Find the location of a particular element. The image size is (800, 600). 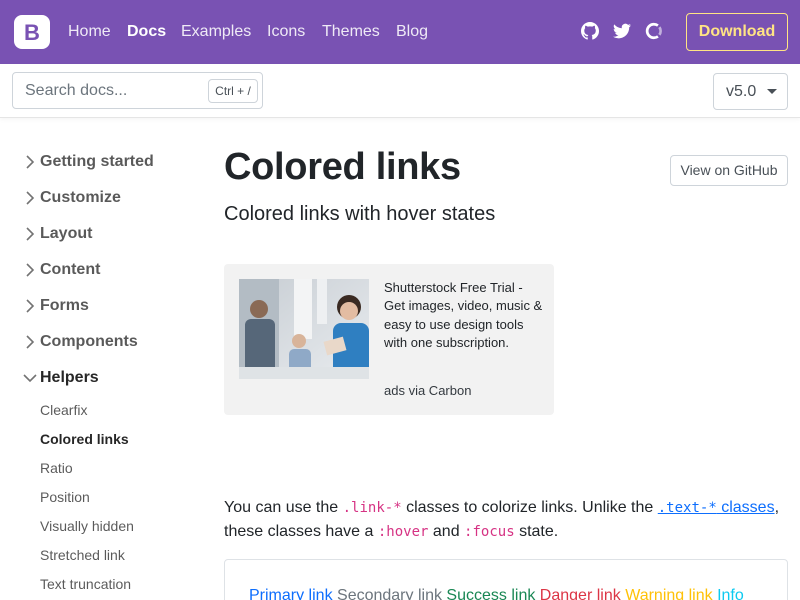

link-secondary: Secondary link is located at coordinates (389, 593).